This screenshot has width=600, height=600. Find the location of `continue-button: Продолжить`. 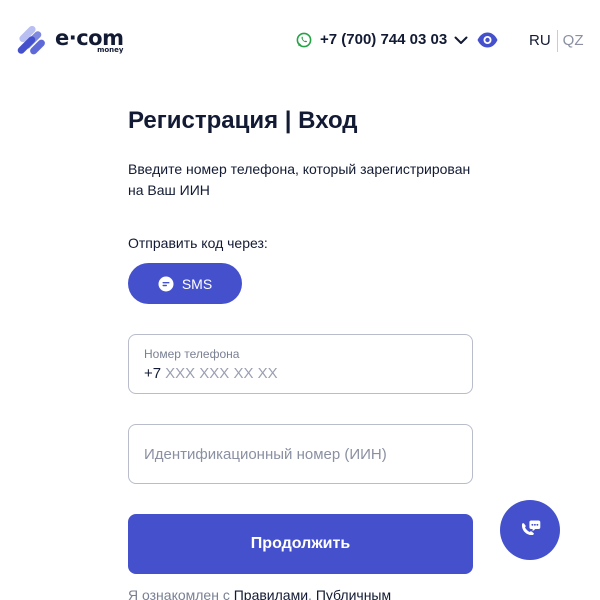

continue-button: Продолжить is located at coordinates (300, 544).